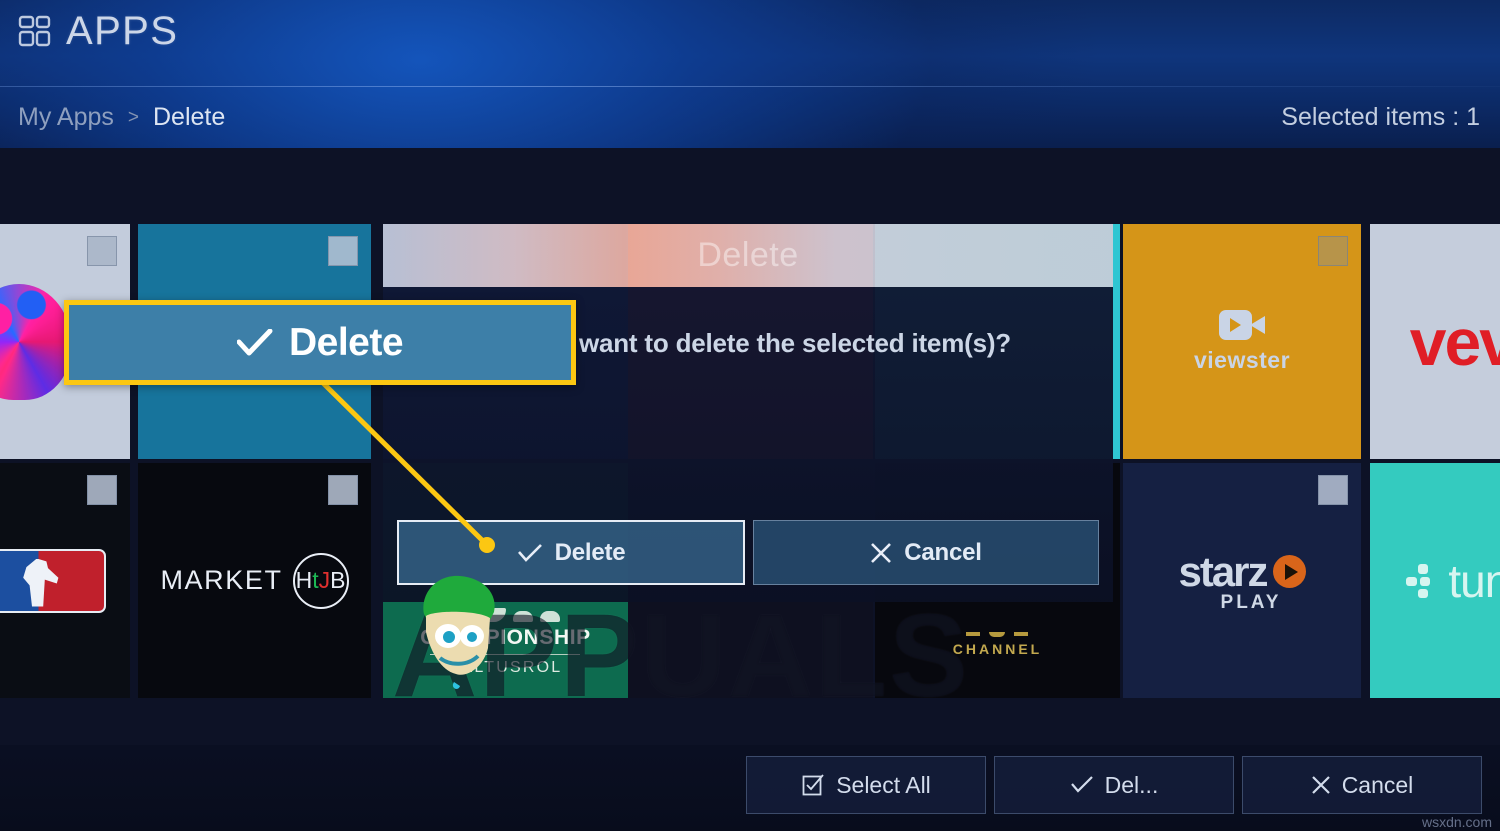  Describe the element at coordinates (943, 552) in the screenshot. I see `dialog-cancel-label: Cancel` at that location.